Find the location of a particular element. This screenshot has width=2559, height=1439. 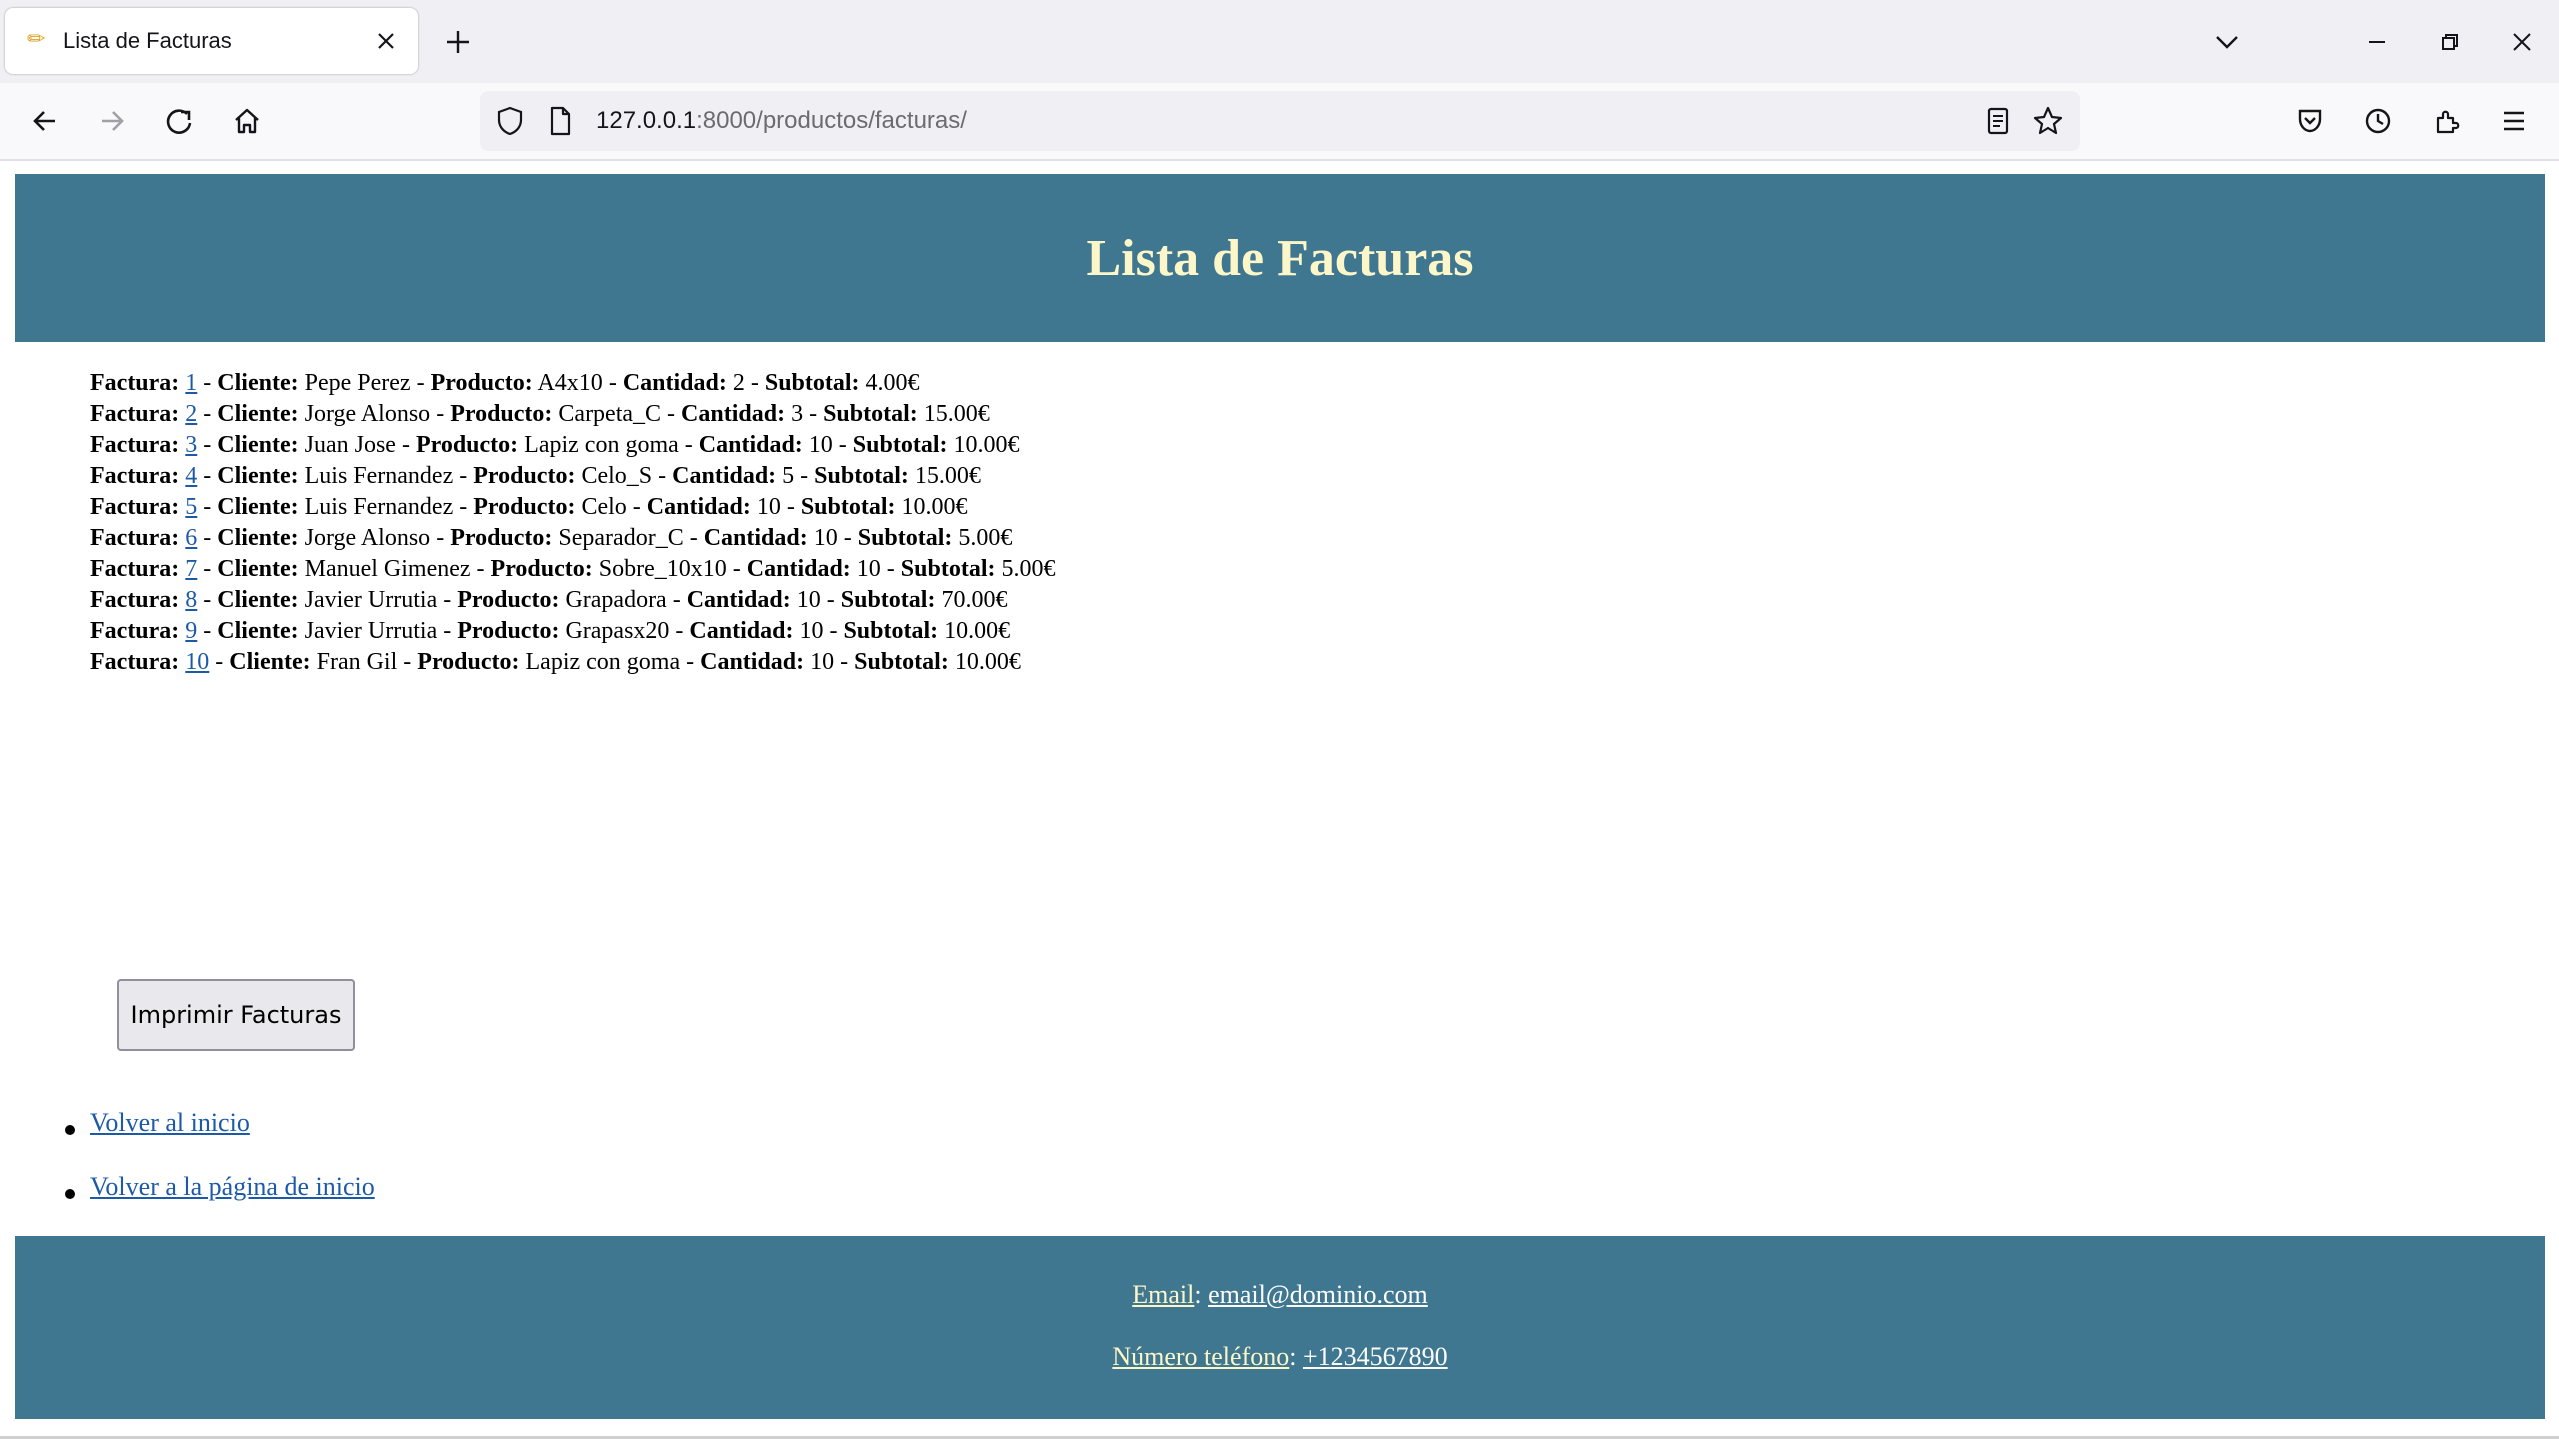

invoice-id-link: 8 is located at coordinates (191, 600).